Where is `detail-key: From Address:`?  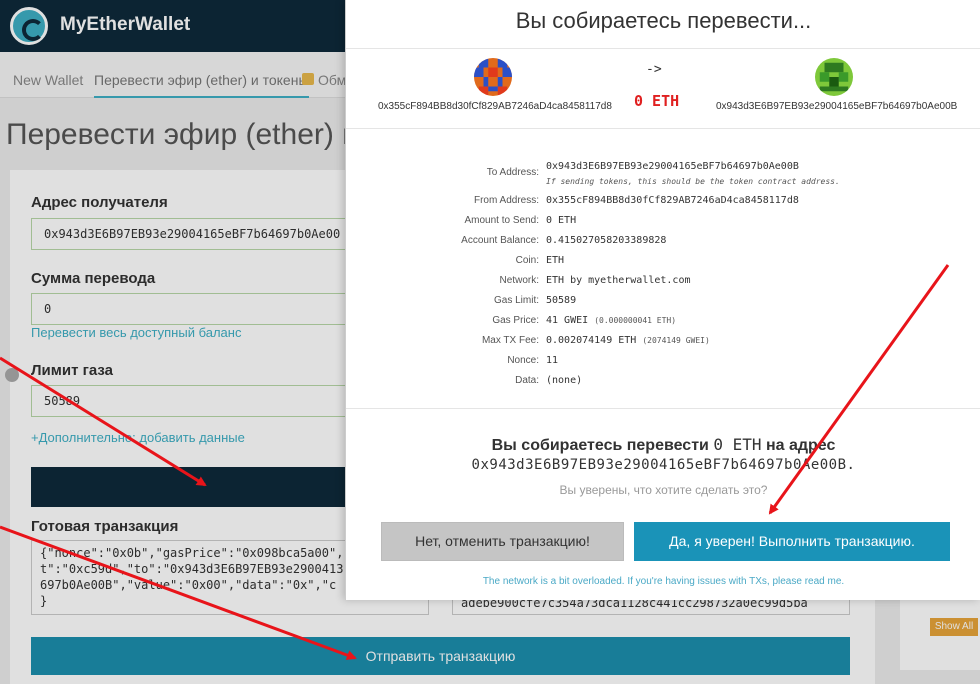
detail-key: From Address: is located at coordinates (506, 200).